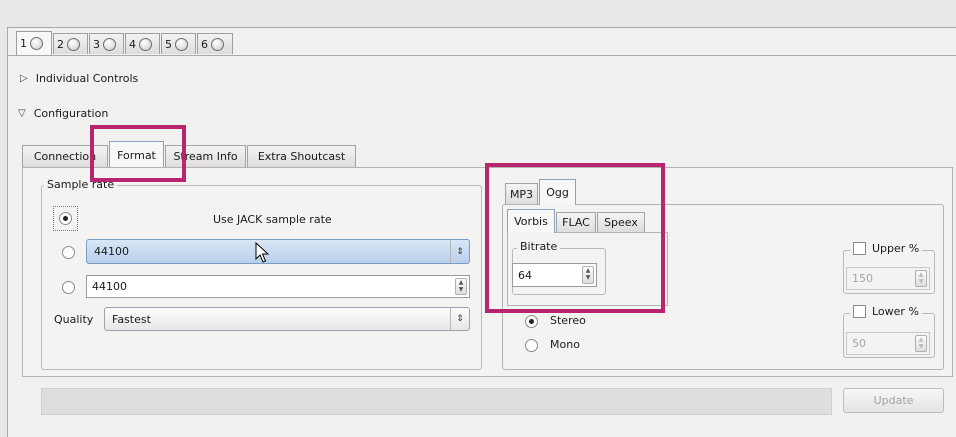 The width and height of the screenshot is (956, 437). Describe the element at coordinates (96, 44) in the screenshot. I see `tab-3-label: 3` at that location.